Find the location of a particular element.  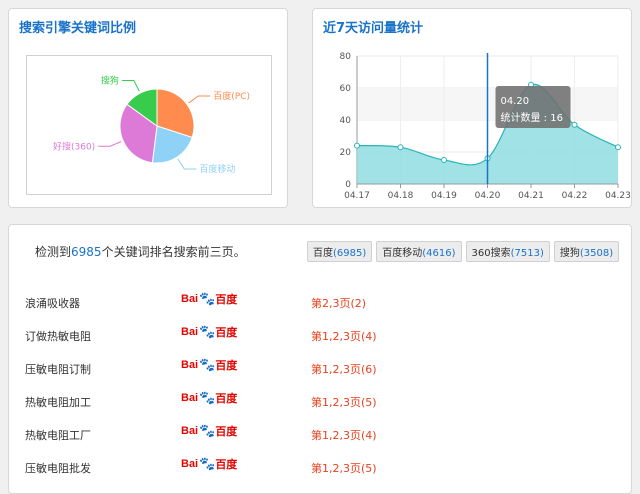

summary-suffix: 个关键词排名搜索前三页。 is located at coordinates (173, 252).